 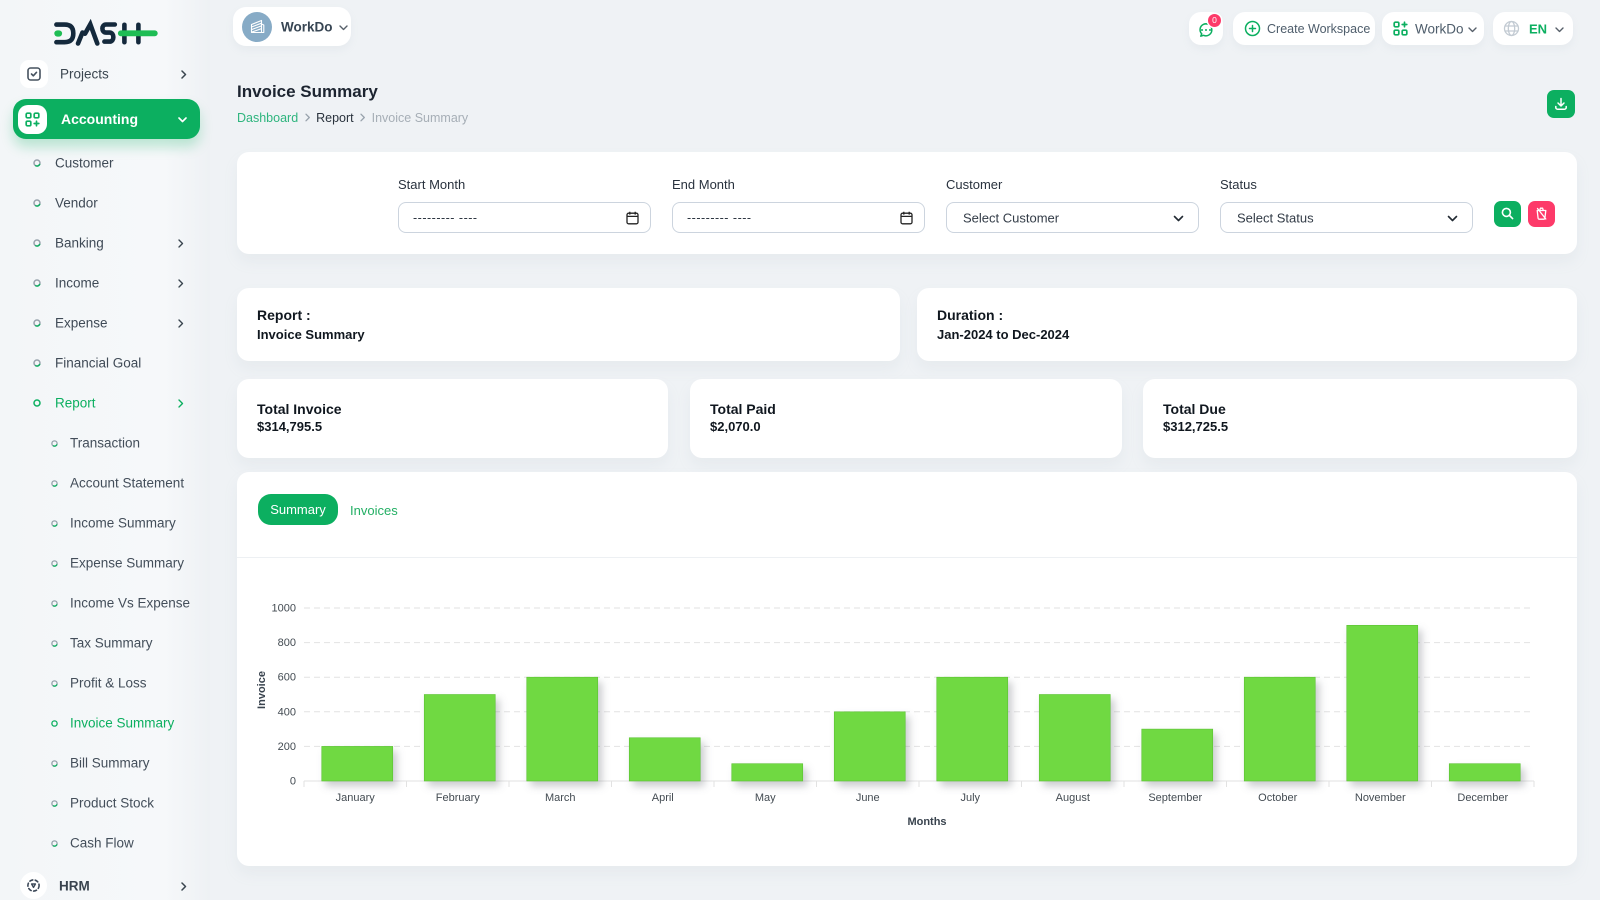 I want to click on svg-text: March, so click(x=560, y=798).